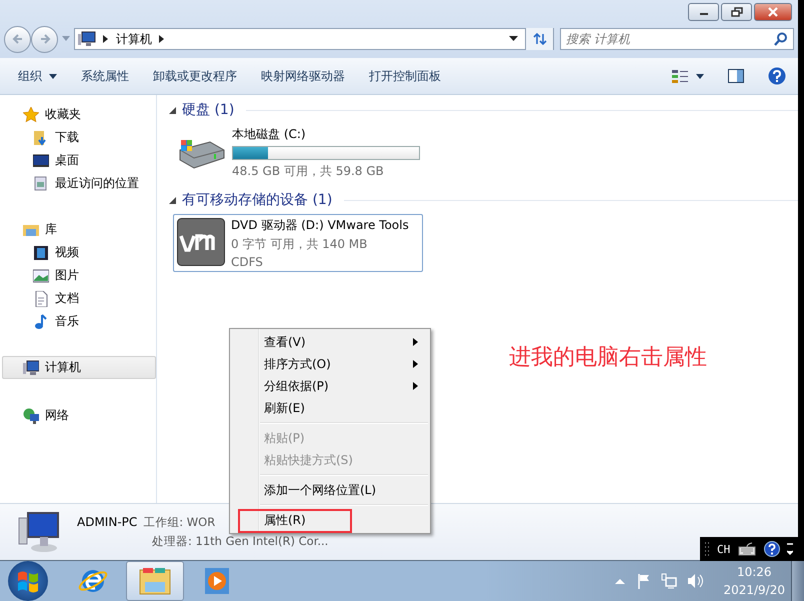 This screenshot has height=601, width=804. What do you see at coordinates (41, 160) in the screenshot?
I see `monitor-icon` at bounding box center [41, 160].